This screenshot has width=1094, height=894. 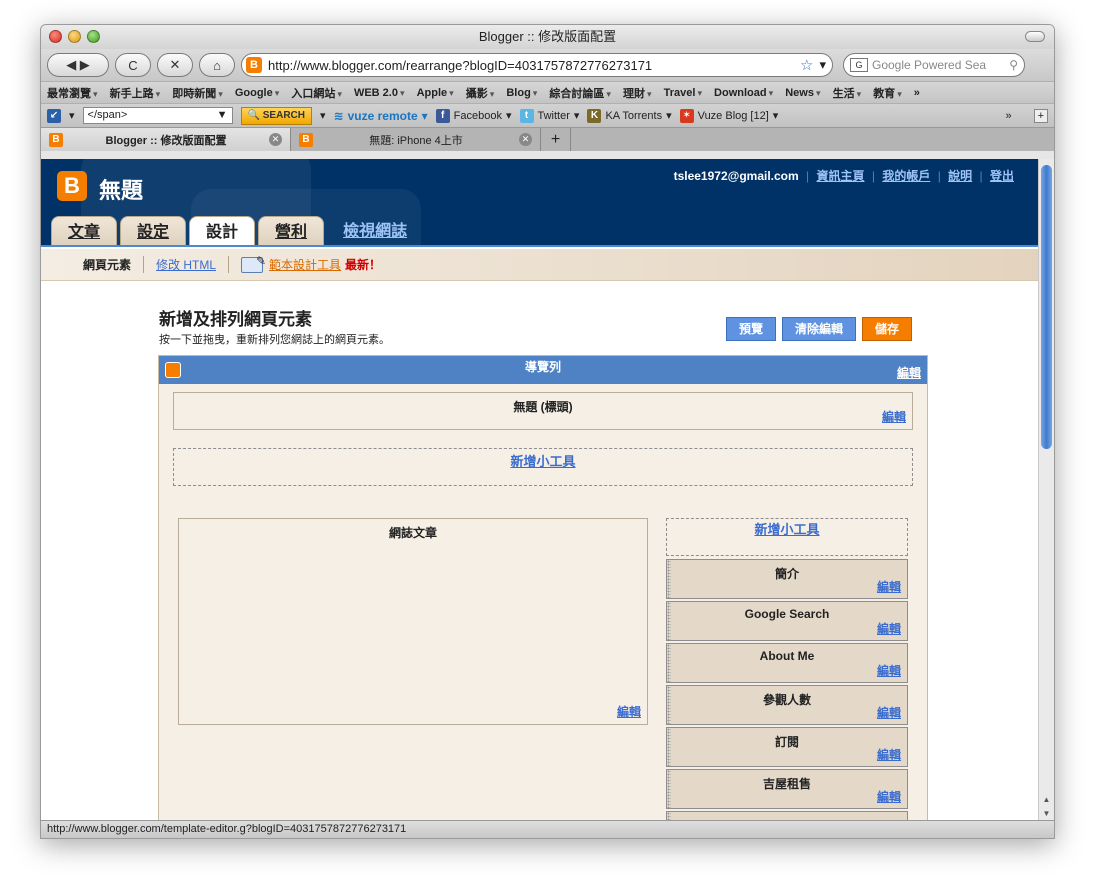 I want to click on sidebar-widget-rentals: 吉屋租售 編輯, so click(x=787, y=789).